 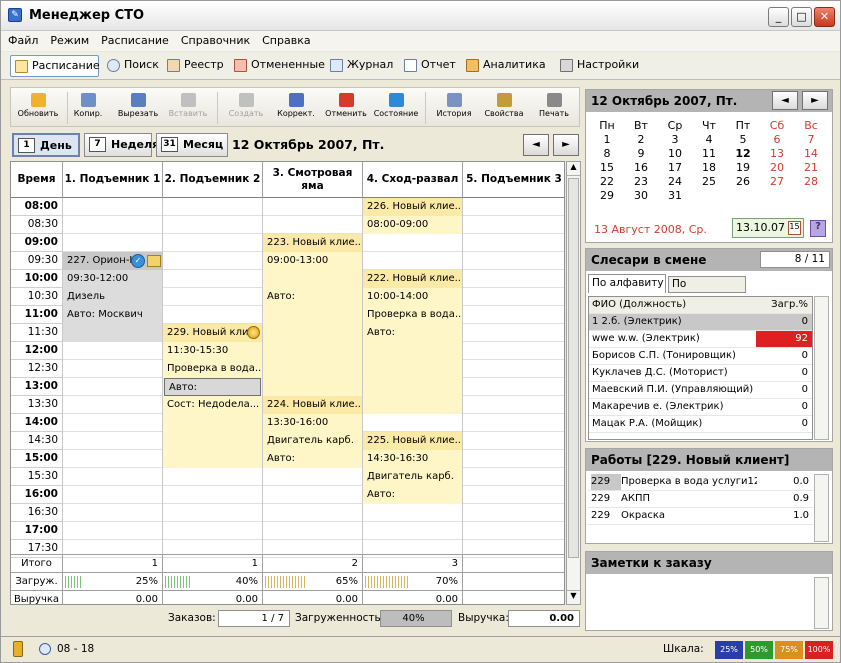 I want to click on appointment-block: 223. Новый клие... 09:00-13:00 Авто:, so click(x=313, y=315).